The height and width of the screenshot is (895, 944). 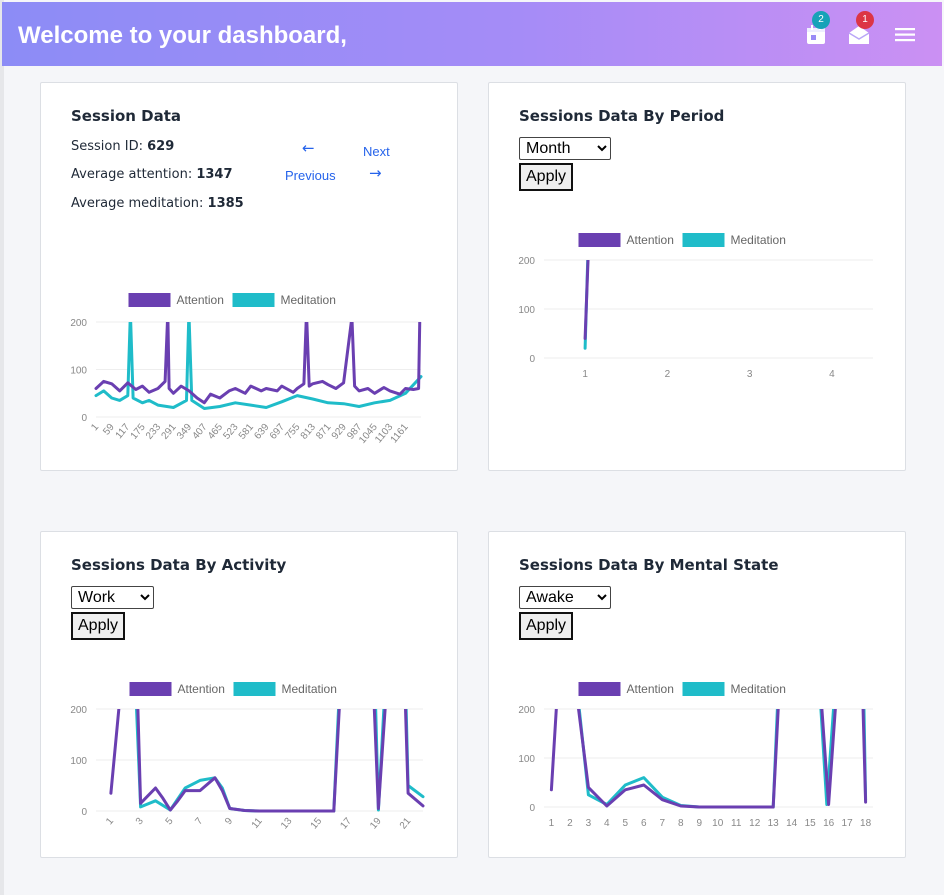 What do you see at coordinates (138, 432) in the screenshot?
I see `x-tick-label: 175` at bounding box center [138, 432].